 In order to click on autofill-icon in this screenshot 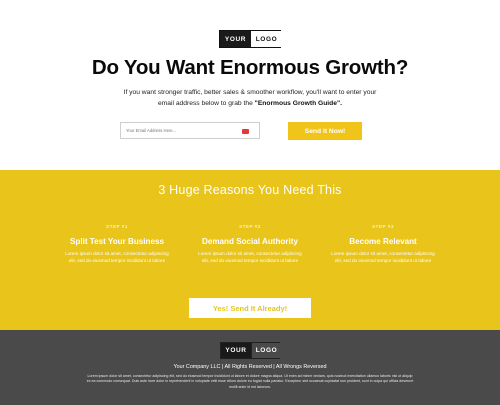, I will do `click(245, 131)`.